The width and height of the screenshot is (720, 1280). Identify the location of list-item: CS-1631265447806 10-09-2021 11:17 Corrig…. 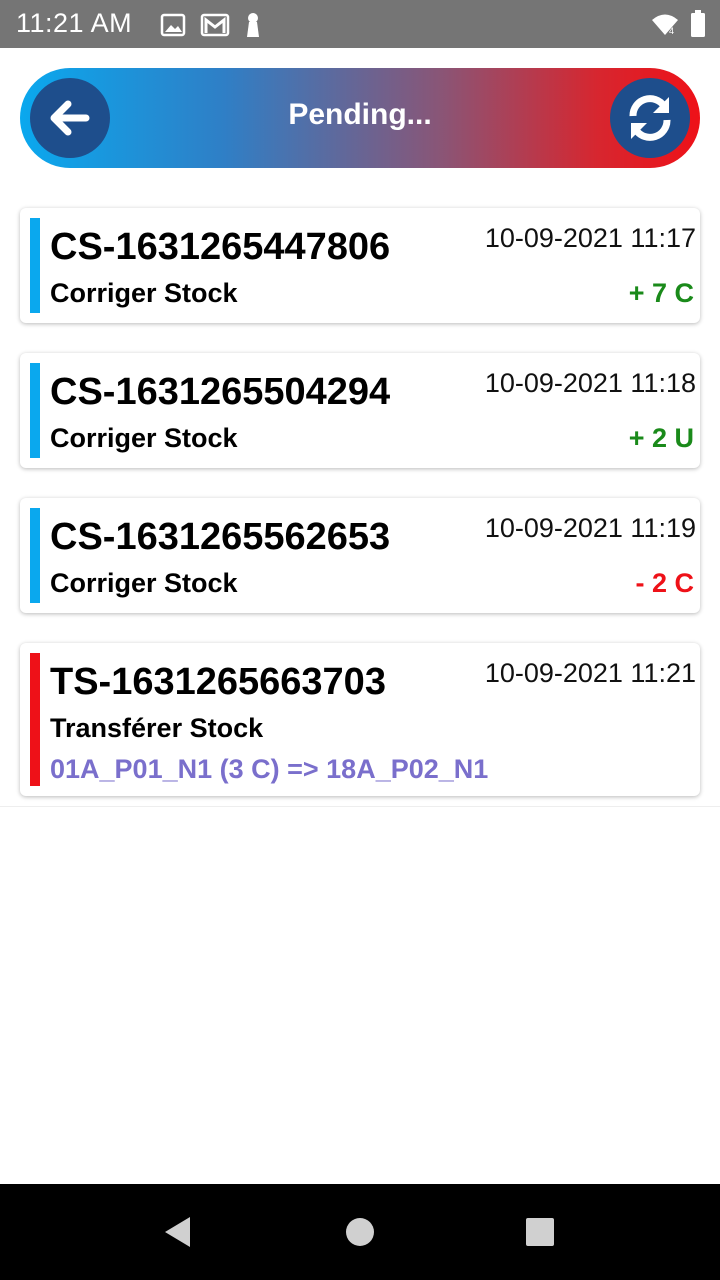
(360, 265).